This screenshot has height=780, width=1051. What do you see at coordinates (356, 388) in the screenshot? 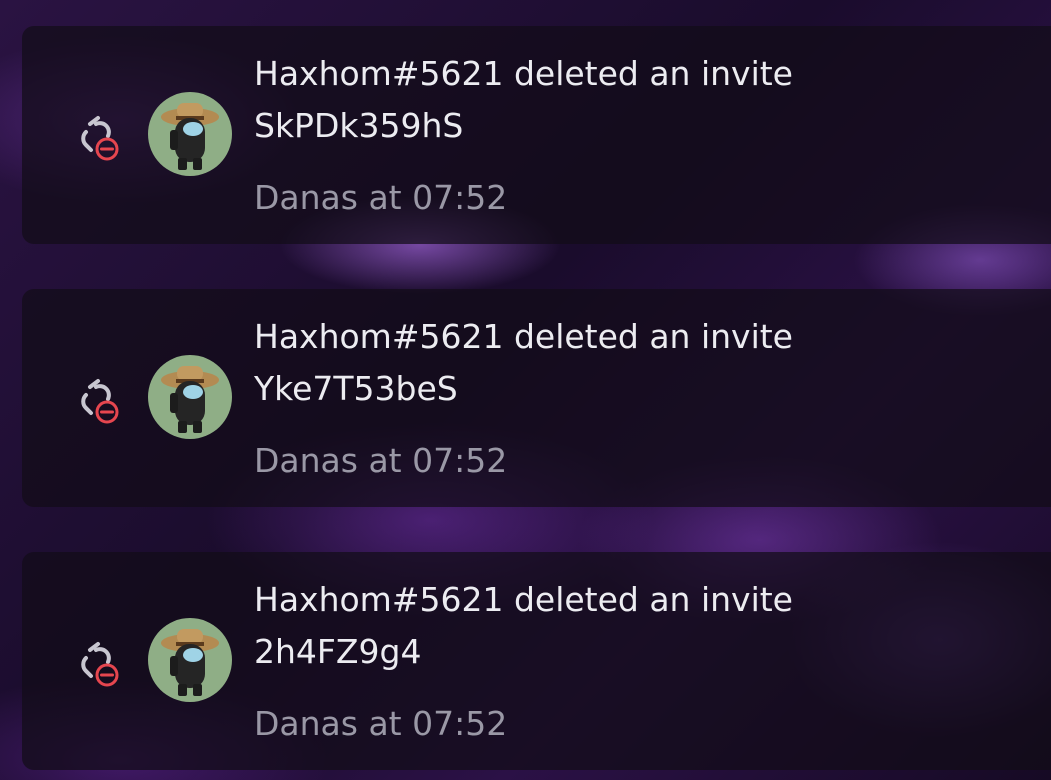
I see `invite-code: Yke7T53beS` at bounding box center [356, 388].